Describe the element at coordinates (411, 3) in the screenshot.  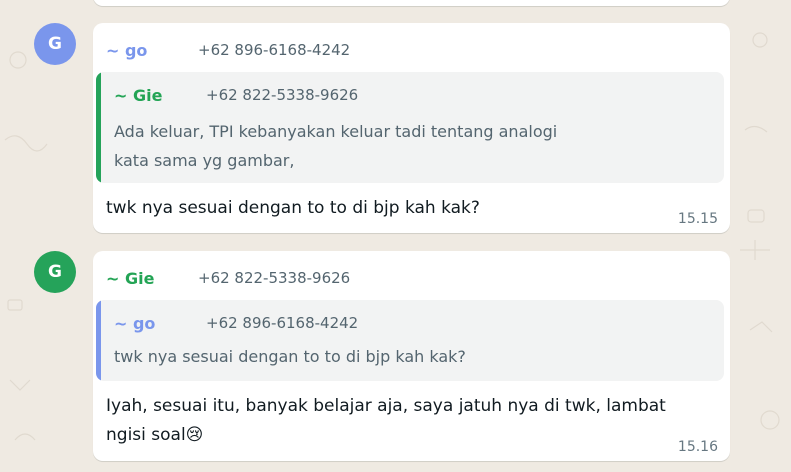
I see `previous-message-bubble` at that location.